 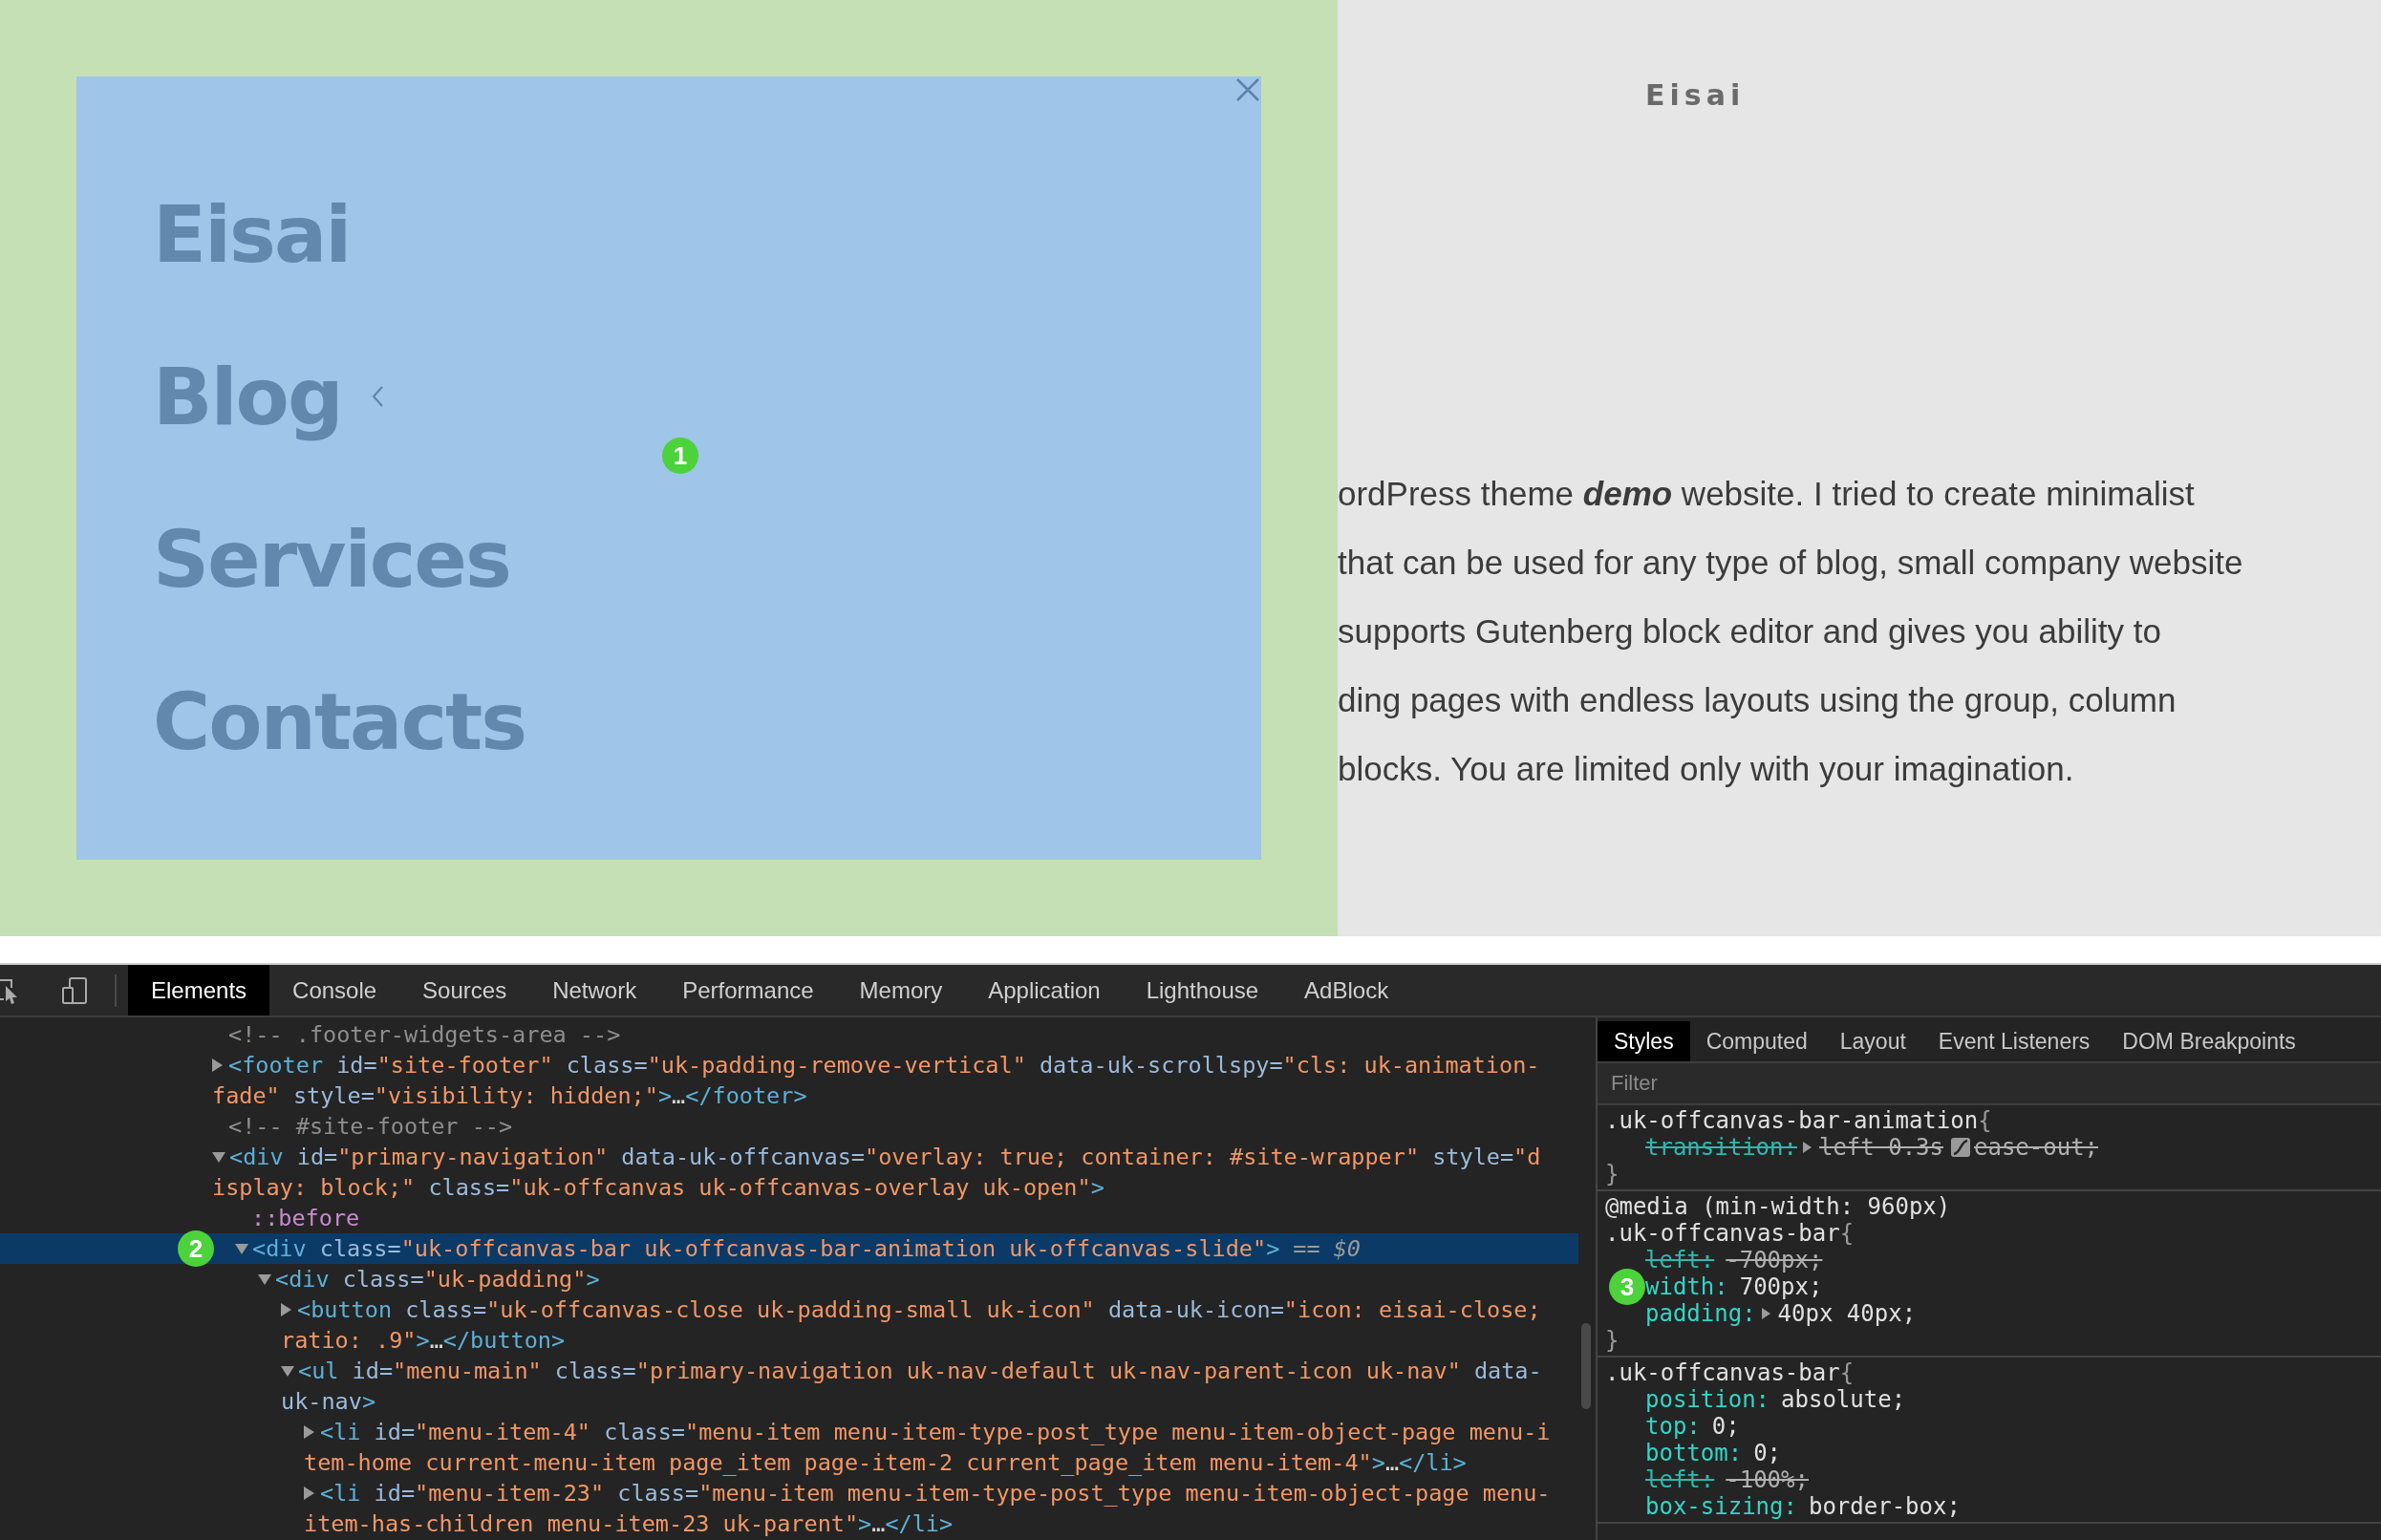 I want to click on scrollbar-thumb, so click(x=1586, y=1366).